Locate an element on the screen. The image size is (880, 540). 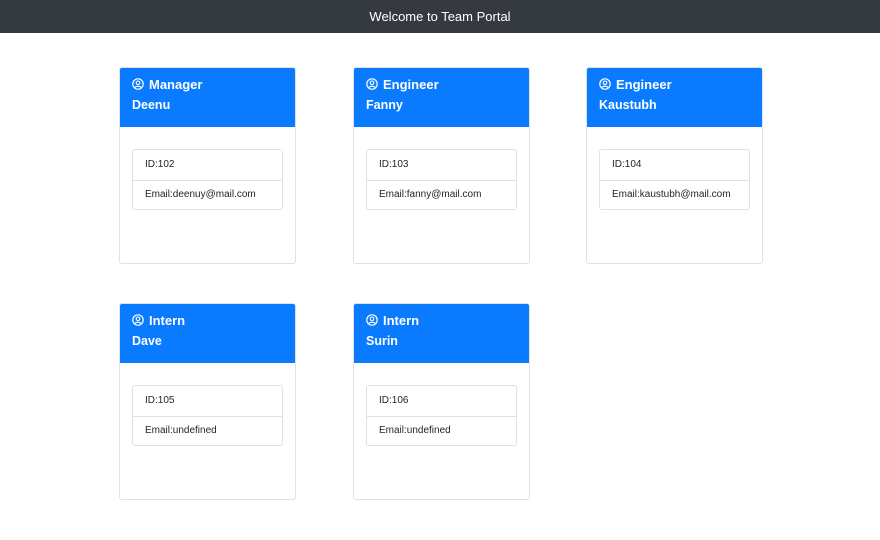
employee-card-intern: Intern Dave ID:105 Email:undefined is located at coordinates (207, 401).